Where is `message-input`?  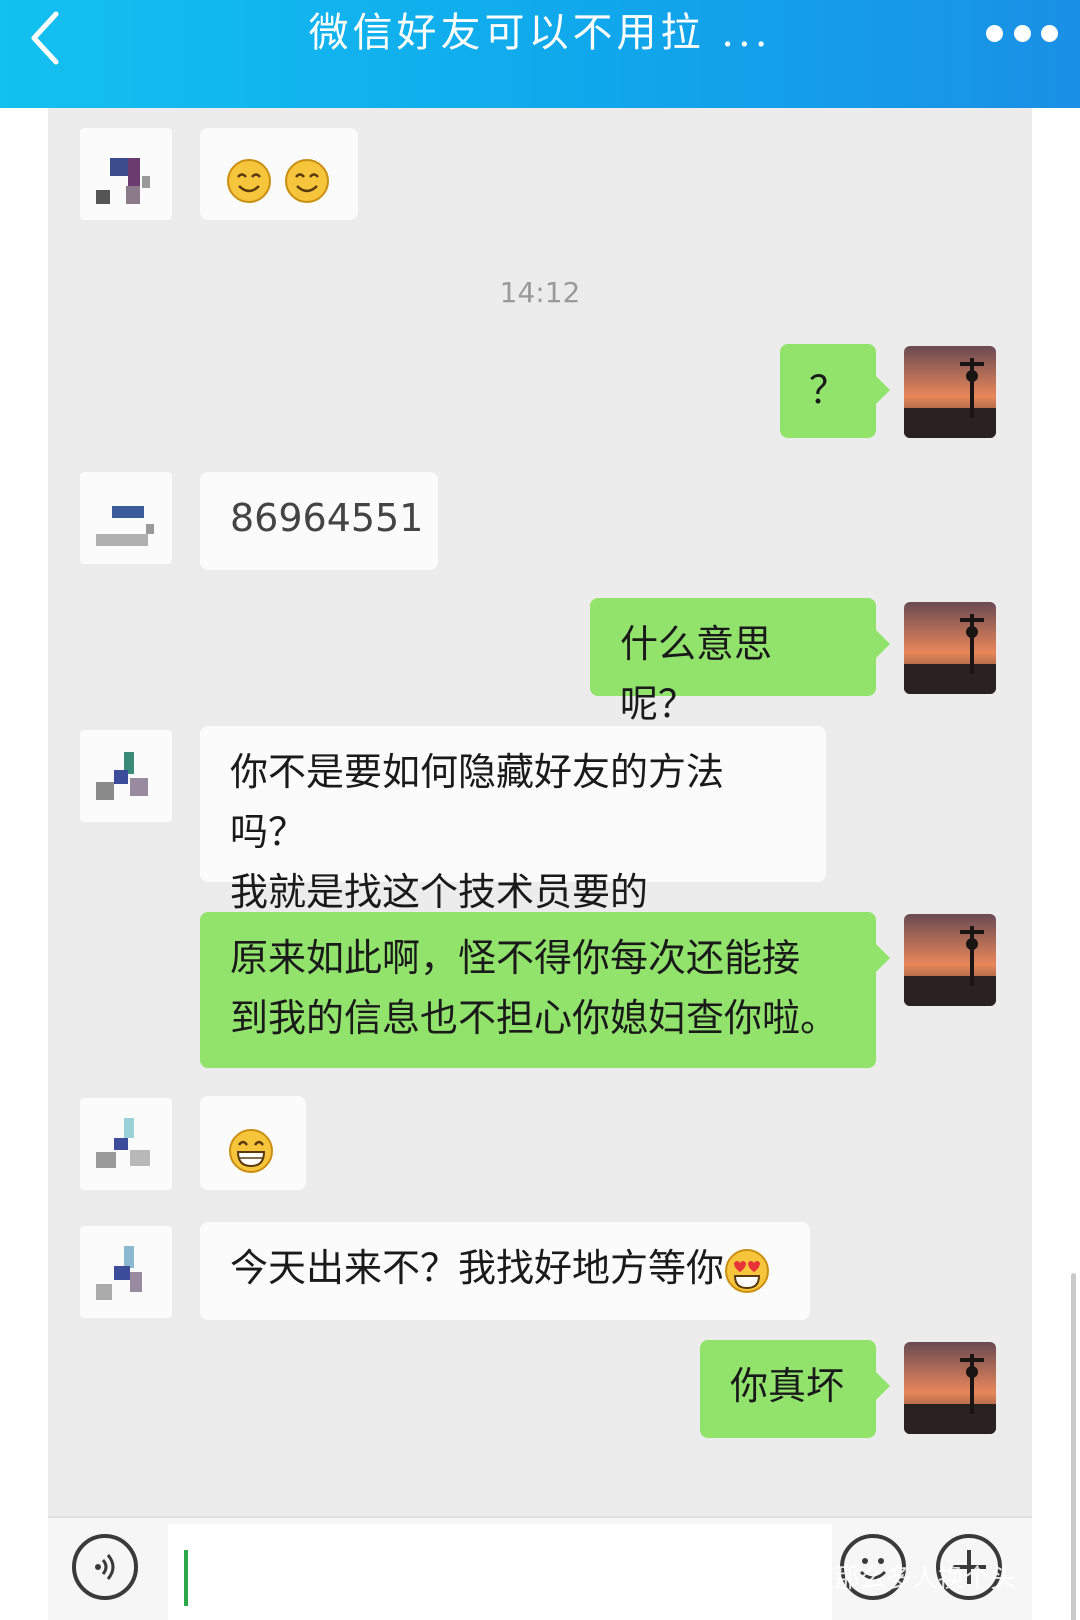 message-input is located at coordinates (500, 1572).